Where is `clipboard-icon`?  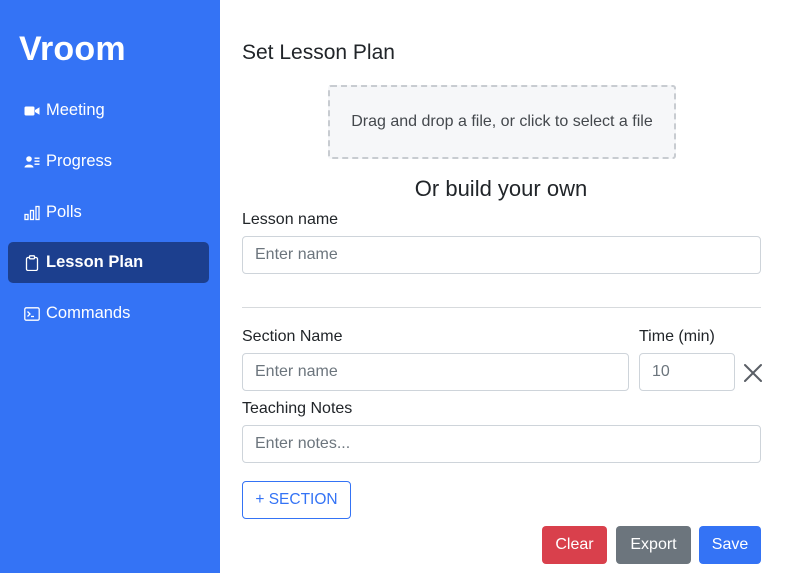
clipboard-icon is located at coordinates (32, 262).